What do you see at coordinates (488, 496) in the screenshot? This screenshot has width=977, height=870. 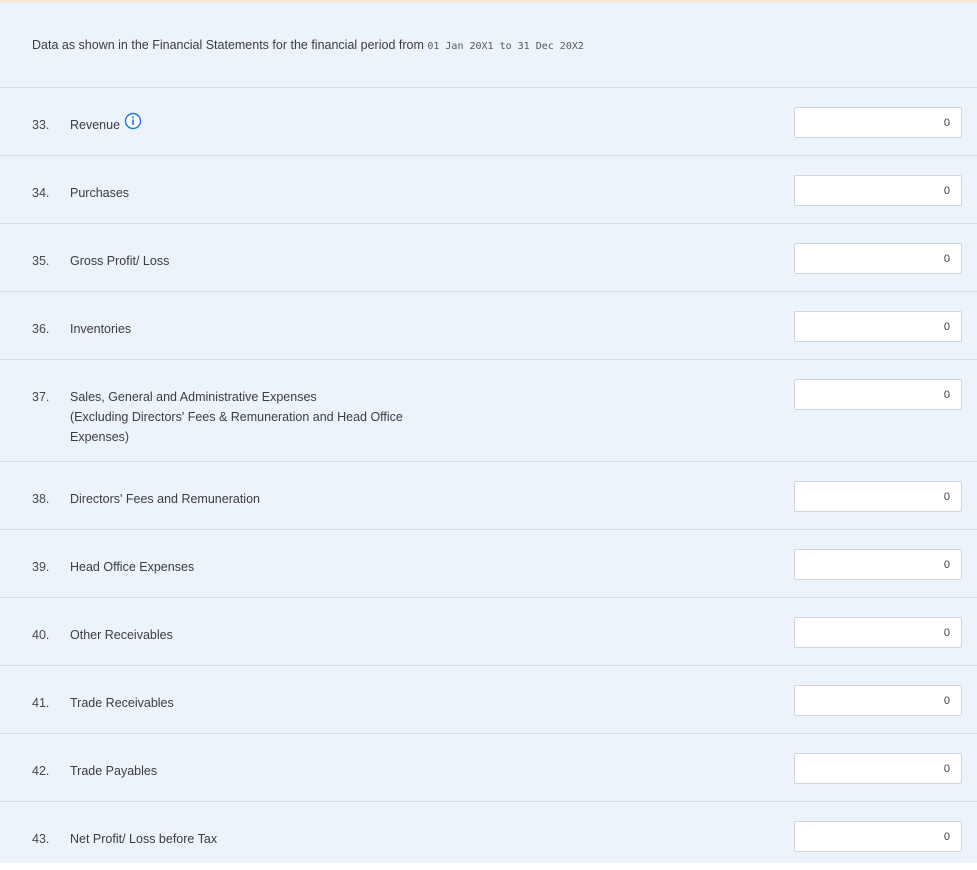 I see `field-row-directors-fees: 38. Directors' Fees and Remuneration` at bounding box center [488, 496].